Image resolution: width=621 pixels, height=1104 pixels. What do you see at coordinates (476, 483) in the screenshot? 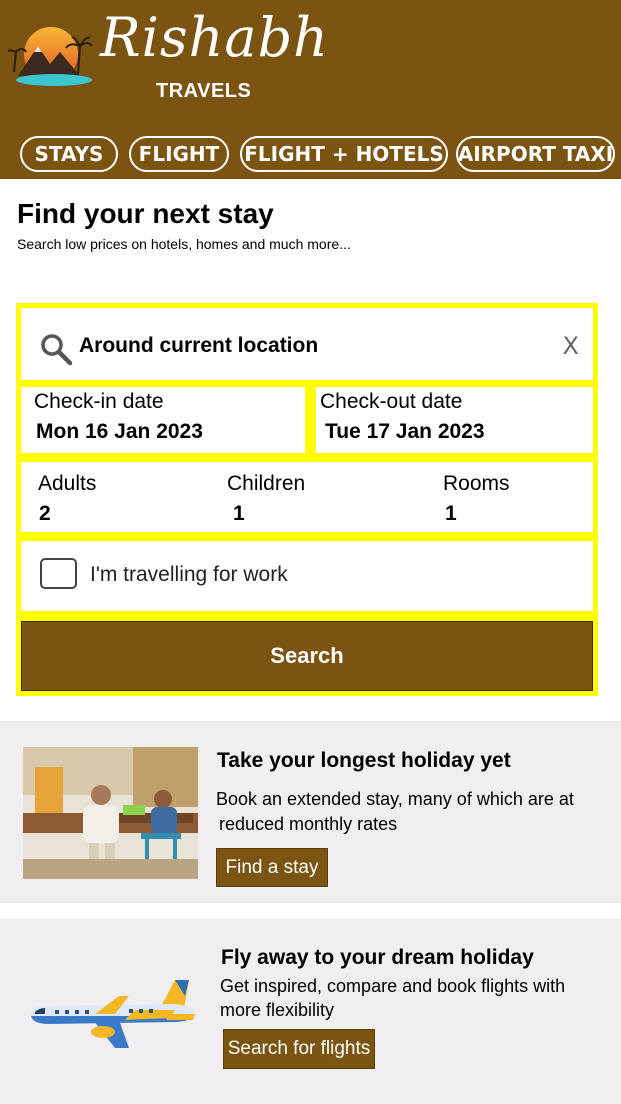
I see `rooms-label: Rooms` at bounding box center [476, 483].